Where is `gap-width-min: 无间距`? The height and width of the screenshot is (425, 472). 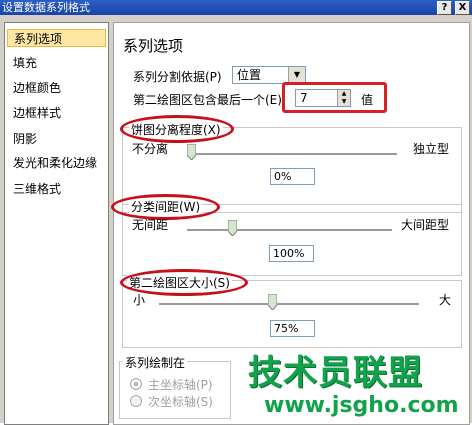
gap-width-min: 无间距 is located at coordinates (150, 225).